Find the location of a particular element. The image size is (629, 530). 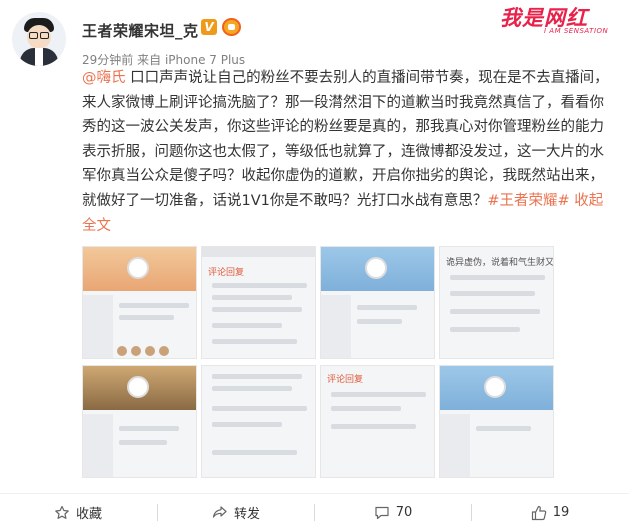

like-count: 19 is located at coordinates (561, 512).